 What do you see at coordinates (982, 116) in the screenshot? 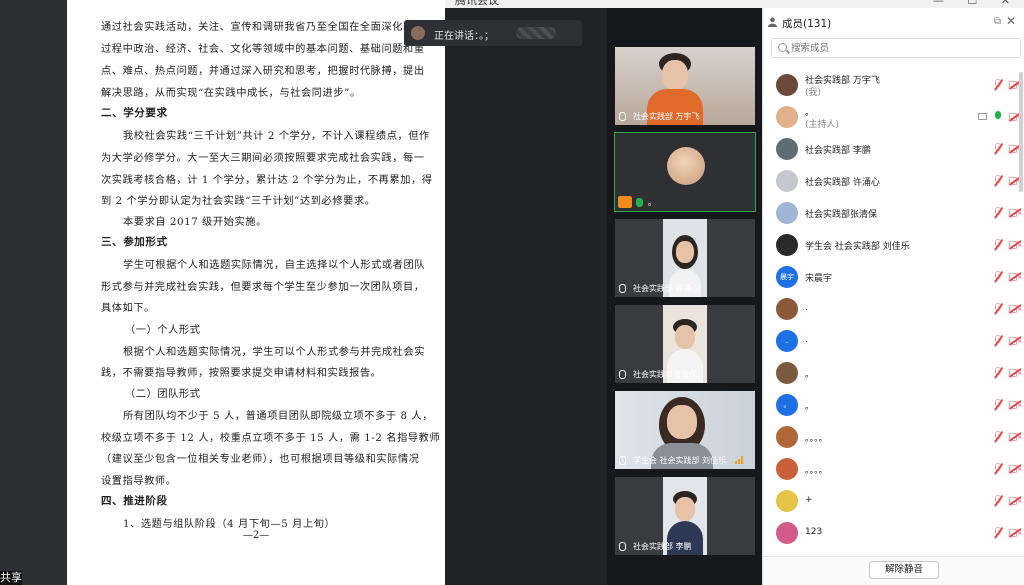
I see `screen-share-icon` at bounding box center [982, 116].